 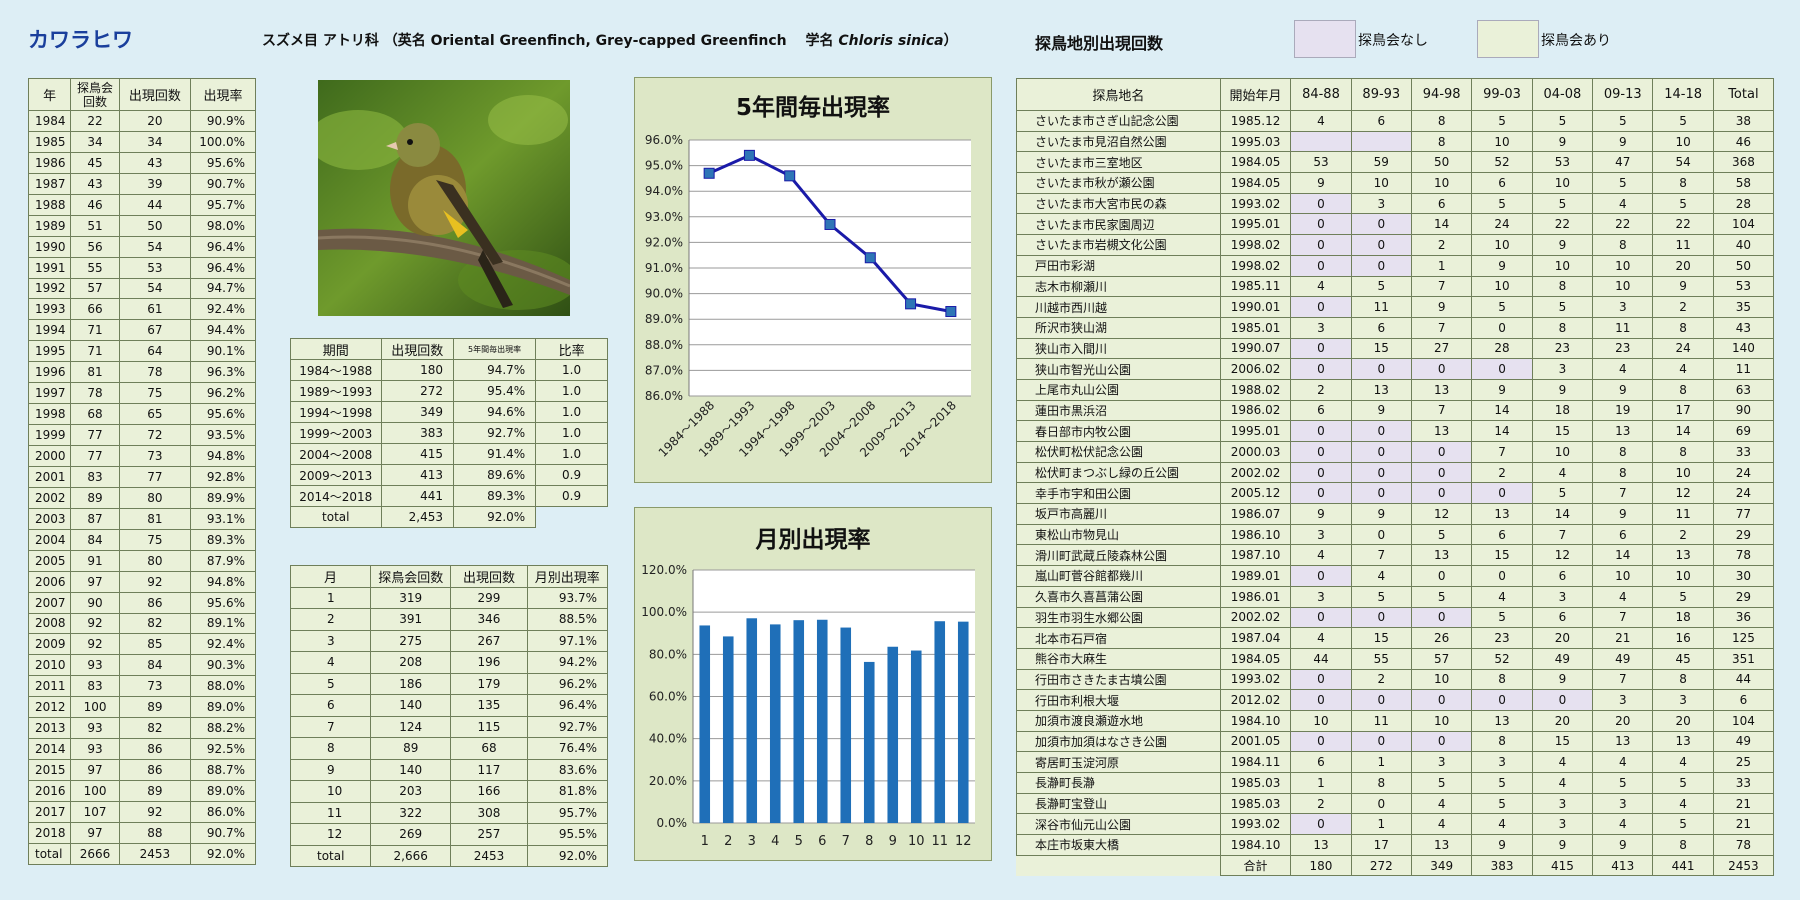 What do you see at coordinates (1683, 286) in the screenshot?
I see `site-count: 9` at bounding box center [1683, 286].